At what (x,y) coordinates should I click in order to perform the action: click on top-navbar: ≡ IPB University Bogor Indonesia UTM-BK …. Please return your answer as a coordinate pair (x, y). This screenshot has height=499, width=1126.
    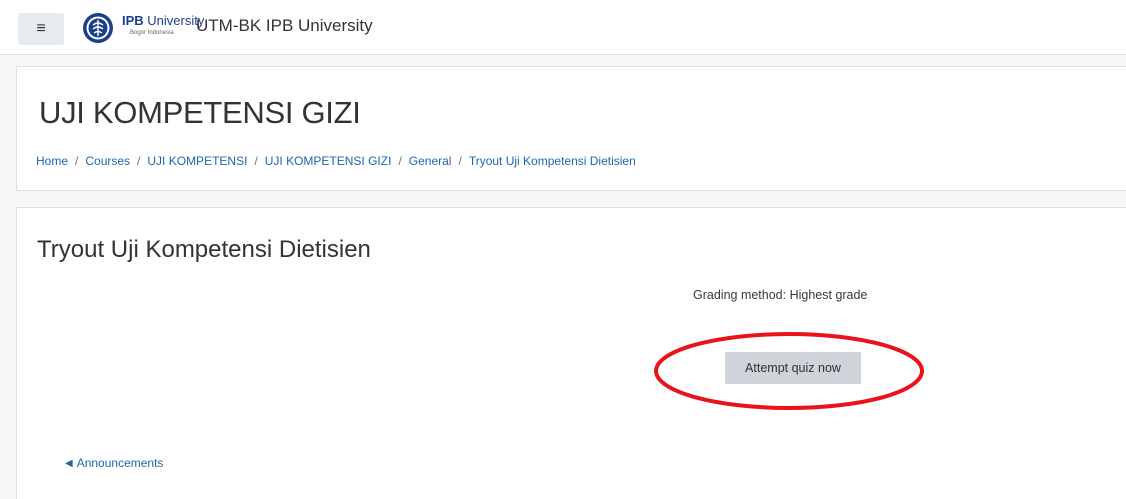
    Looking at the image, I should click on (563, 27).